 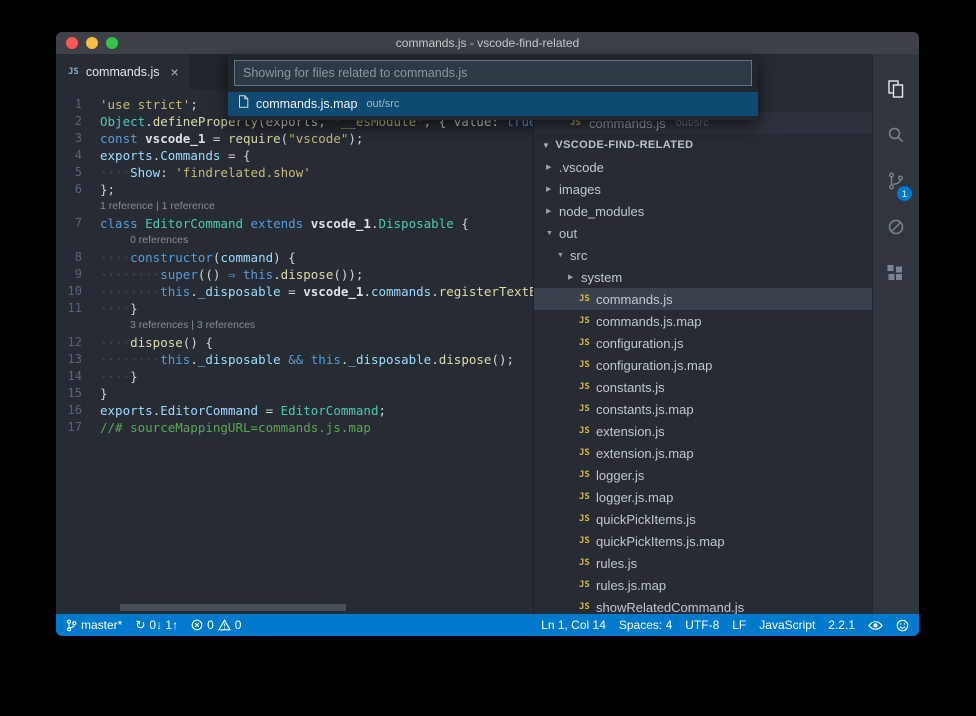 I want to click on codelens-row: 0 references, so click(x=294, y=240).